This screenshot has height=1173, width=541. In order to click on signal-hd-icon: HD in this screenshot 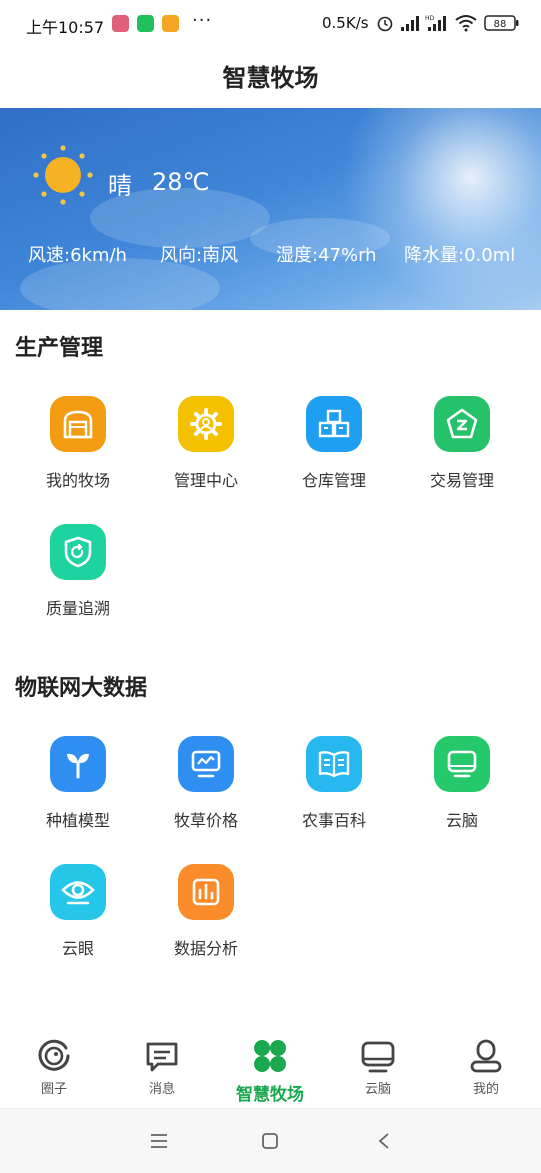, I will do `click(435, 23)`.